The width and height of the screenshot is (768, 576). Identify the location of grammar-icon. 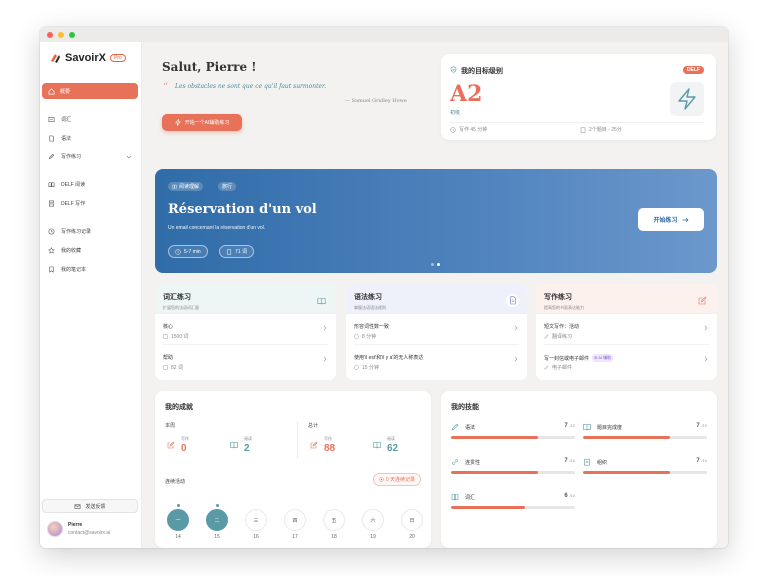
(51, 138).